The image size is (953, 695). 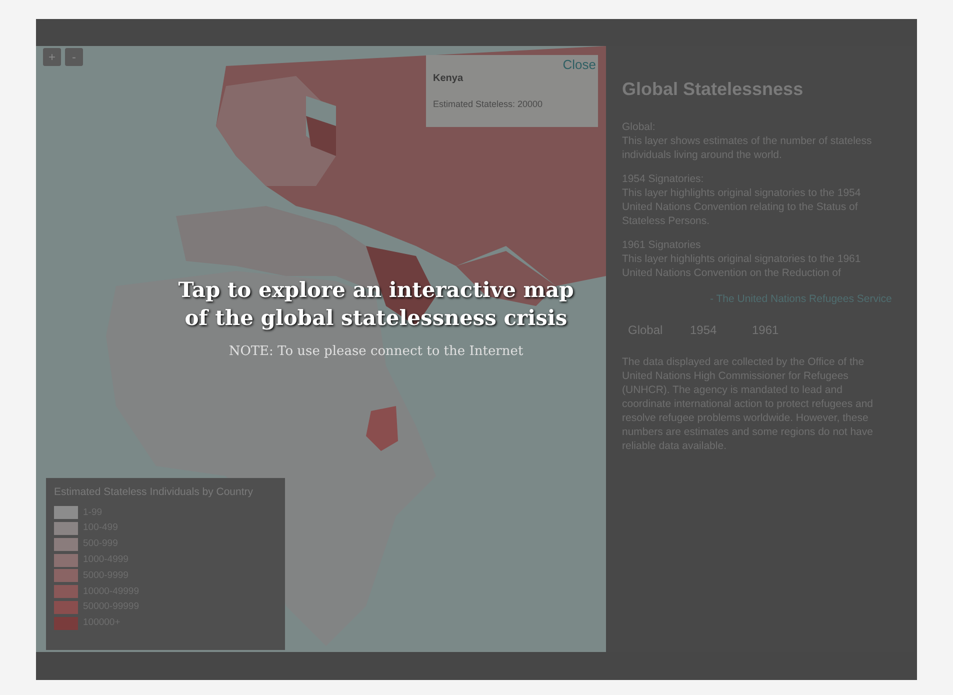 What do you see at coordinates (74, 57) in the screenshot?
I see `zoom-button: -` at bounding box center [74, 57].